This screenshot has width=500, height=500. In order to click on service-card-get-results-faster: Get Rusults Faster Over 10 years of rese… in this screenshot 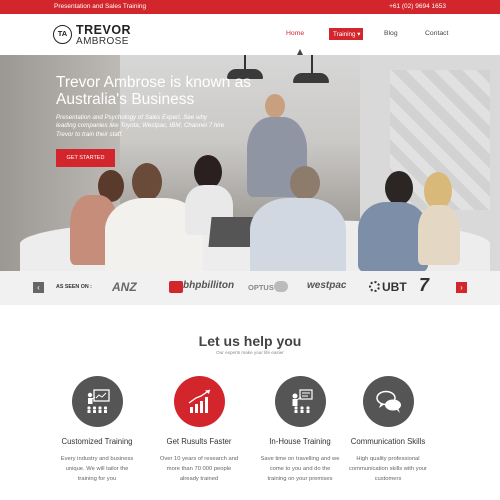, I will do `click(199, 430)`.